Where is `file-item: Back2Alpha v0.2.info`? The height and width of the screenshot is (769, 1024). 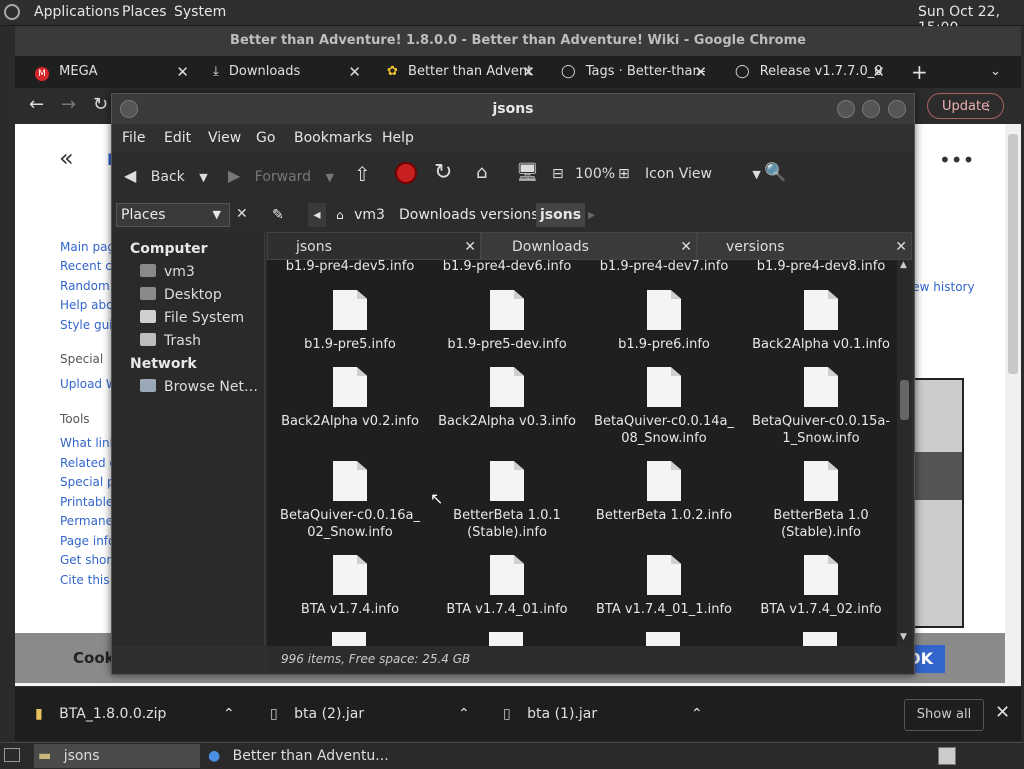
file-item: Back2Alpha v0.2.info is located at coordinates (350, 398).